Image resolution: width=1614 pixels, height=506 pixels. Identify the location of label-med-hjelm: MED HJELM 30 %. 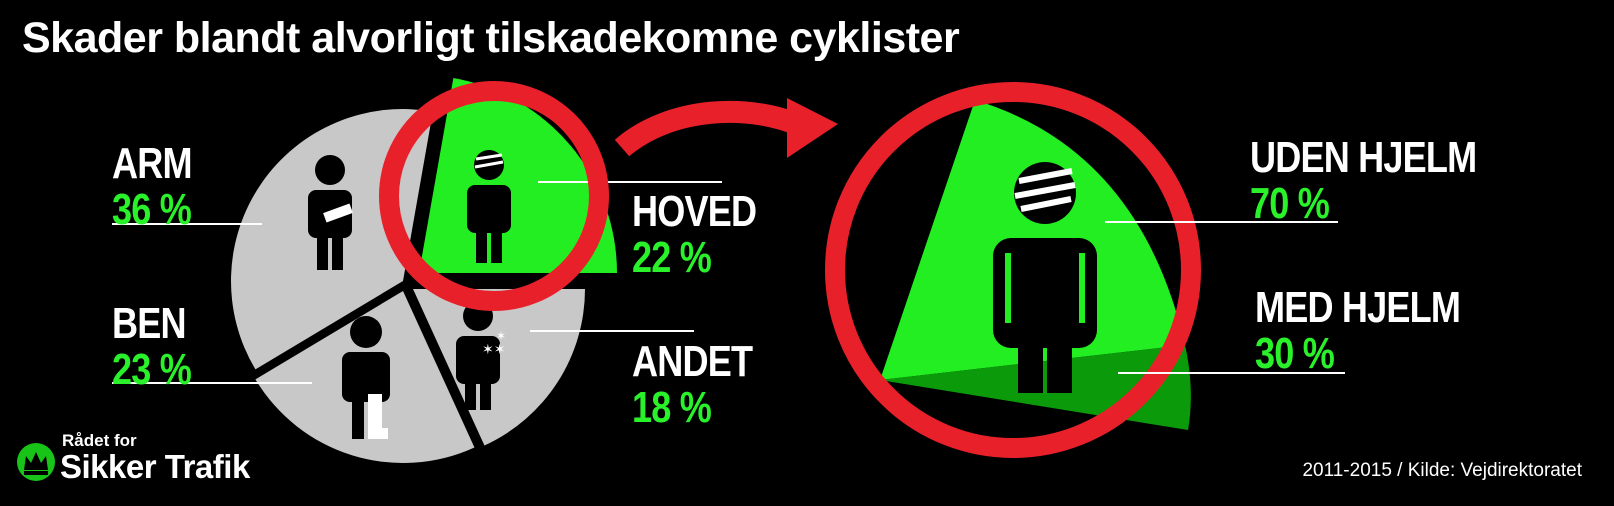
(1358, 330).